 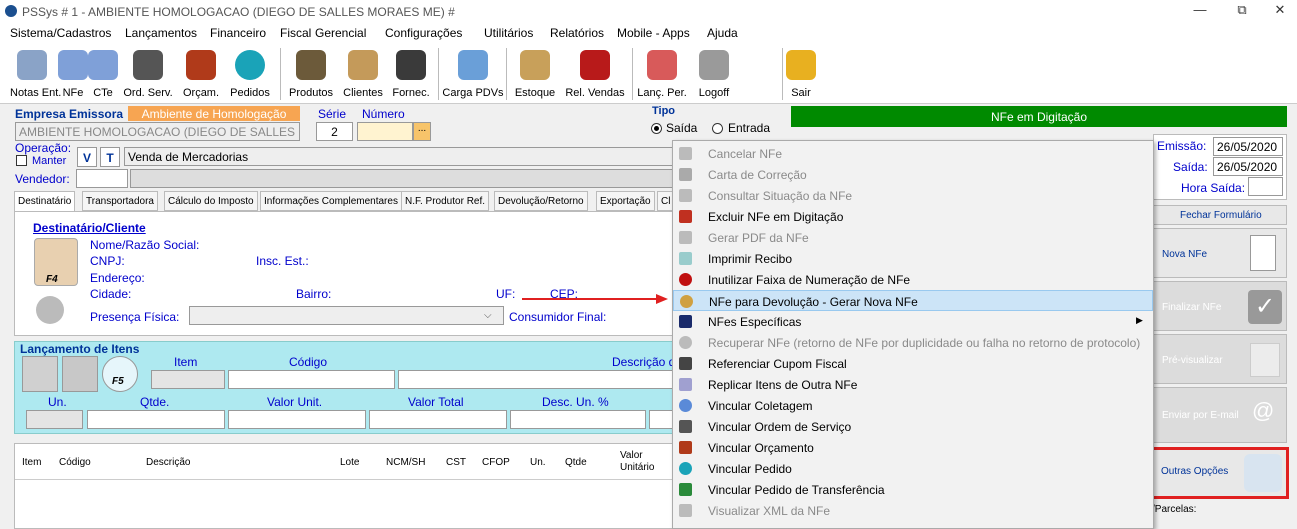 I want to click on nova-nfe-button: Nova NFe, so click(x=1220, y=253).